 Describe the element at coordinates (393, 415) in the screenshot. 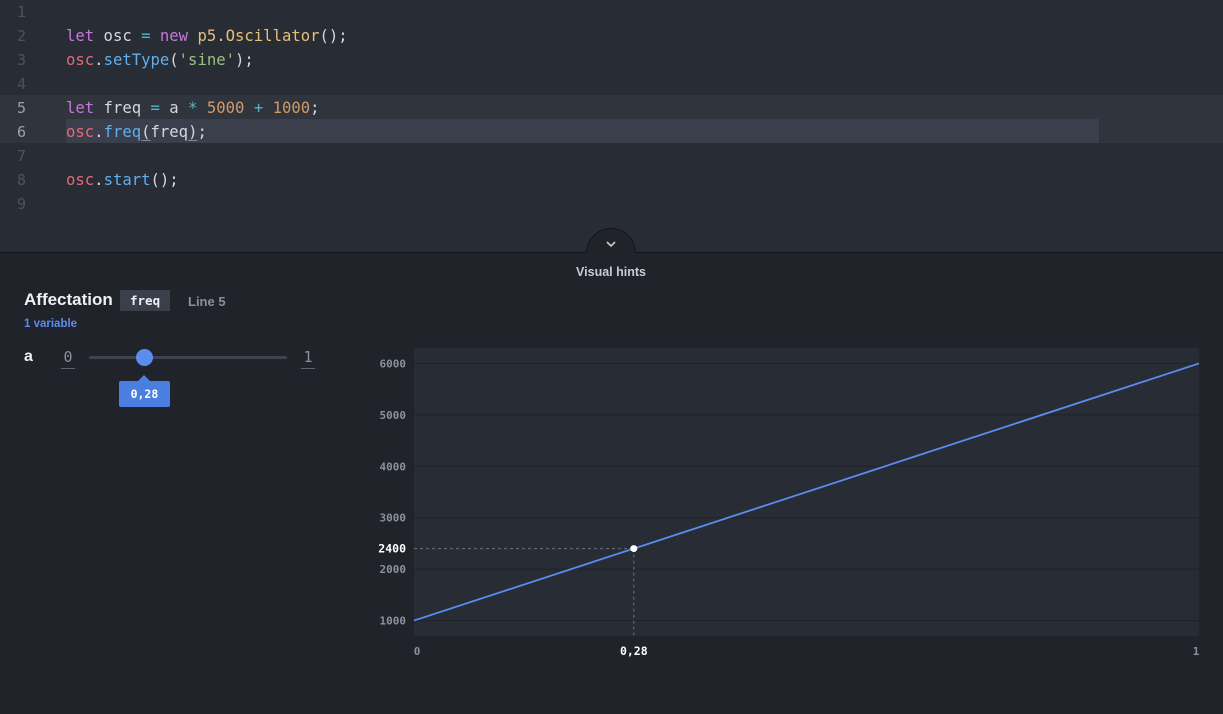

I see `y-tick-label: 5000` at that location.